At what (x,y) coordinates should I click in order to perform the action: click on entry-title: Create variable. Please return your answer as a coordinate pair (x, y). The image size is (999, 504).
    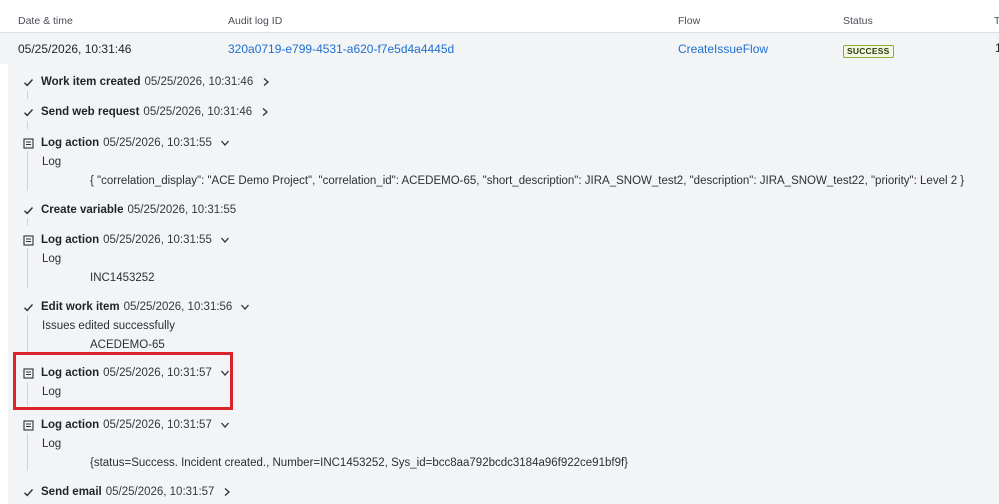
    Looking at the image, I should click on (82, 210).